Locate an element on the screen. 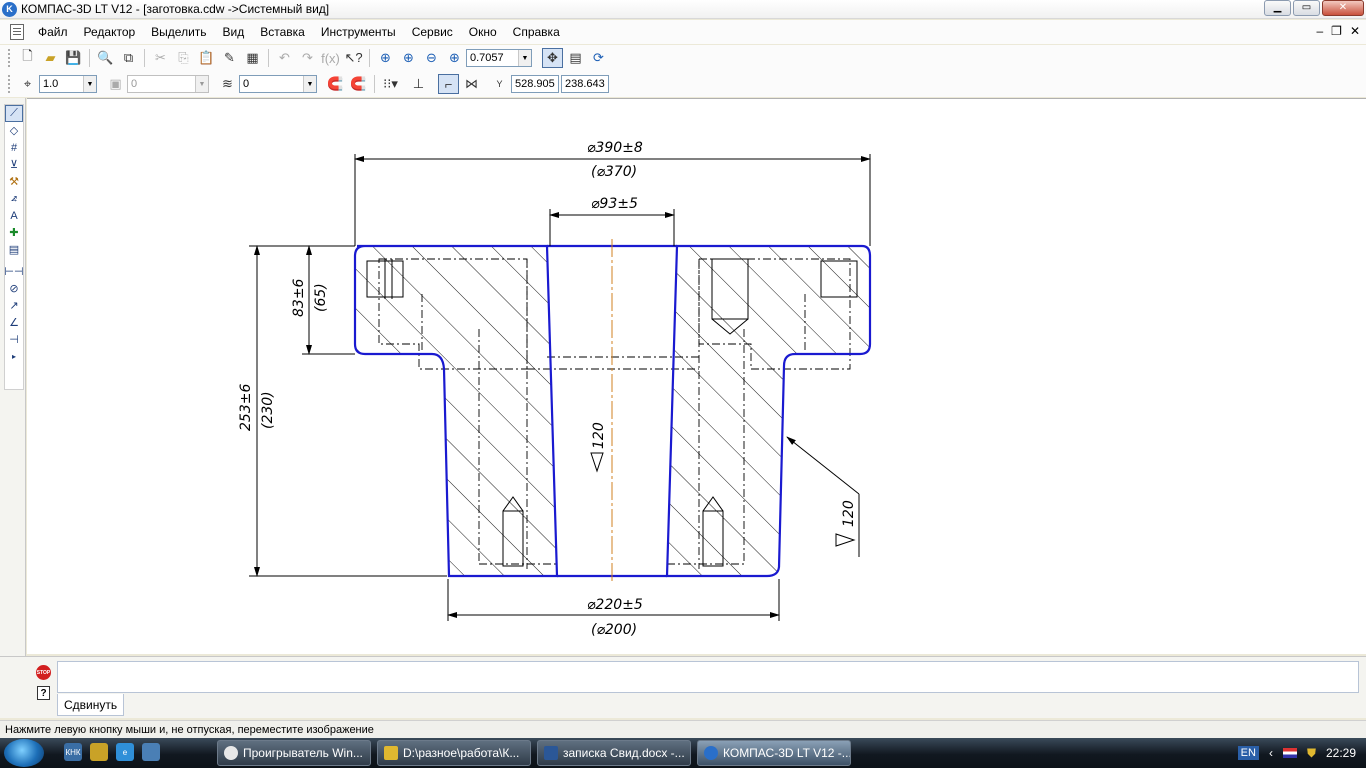  zoom-out-icon: ⊖ is located at coordinates (431, 58).